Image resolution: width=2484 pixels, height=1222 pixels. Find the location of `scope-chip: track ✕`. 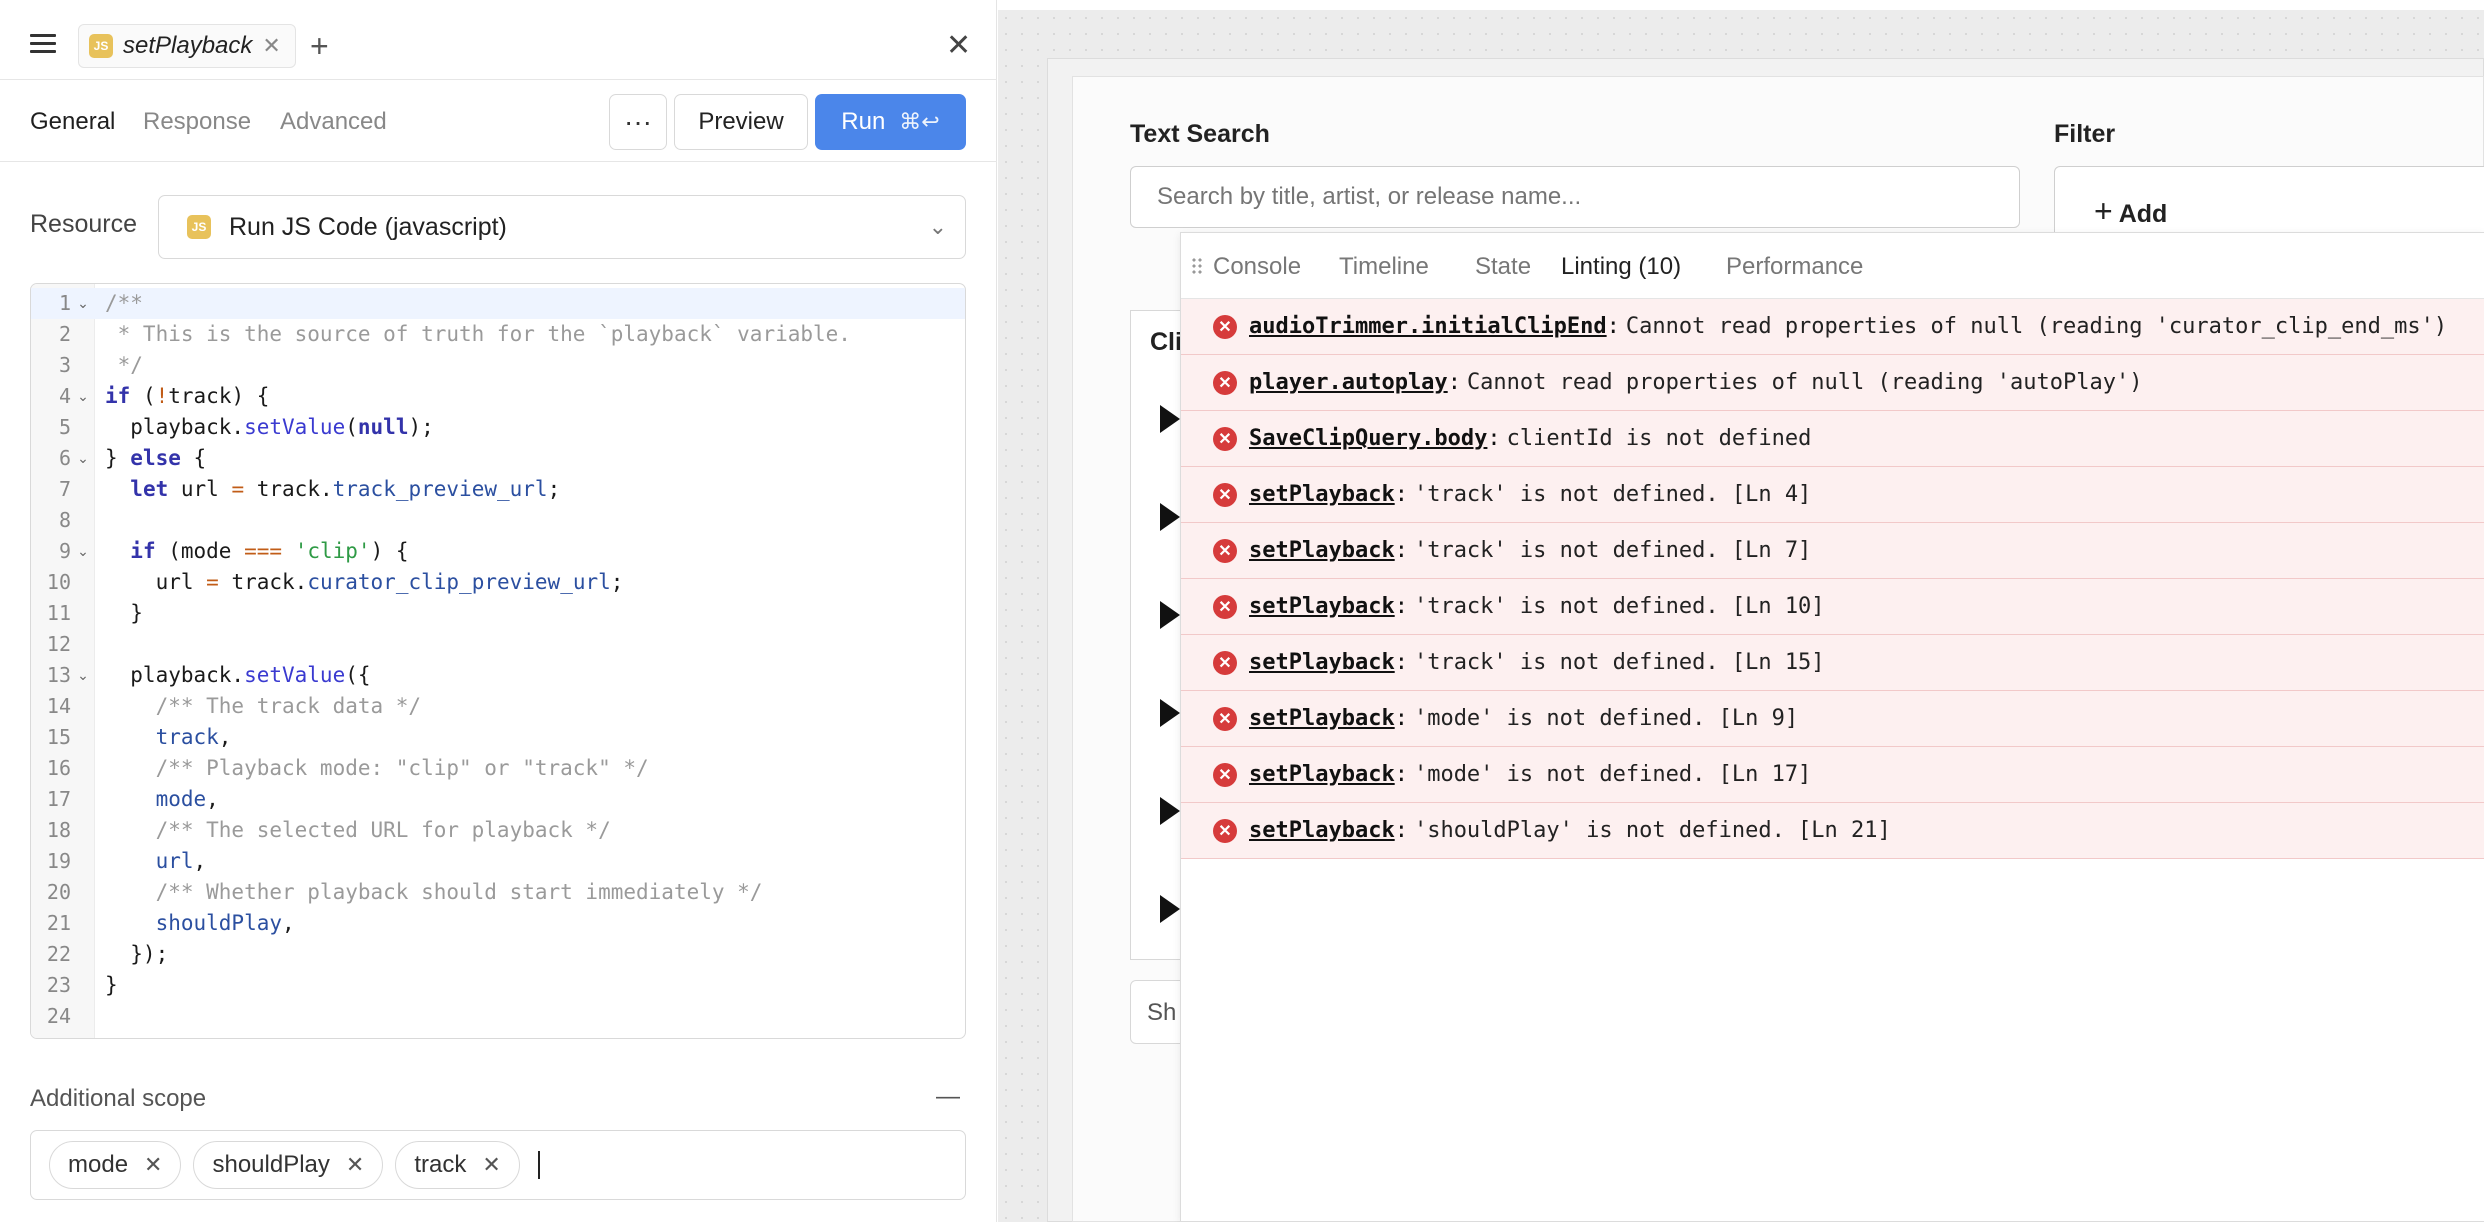

scope-chip: track ✕ is located at coordinates (457, 1165).